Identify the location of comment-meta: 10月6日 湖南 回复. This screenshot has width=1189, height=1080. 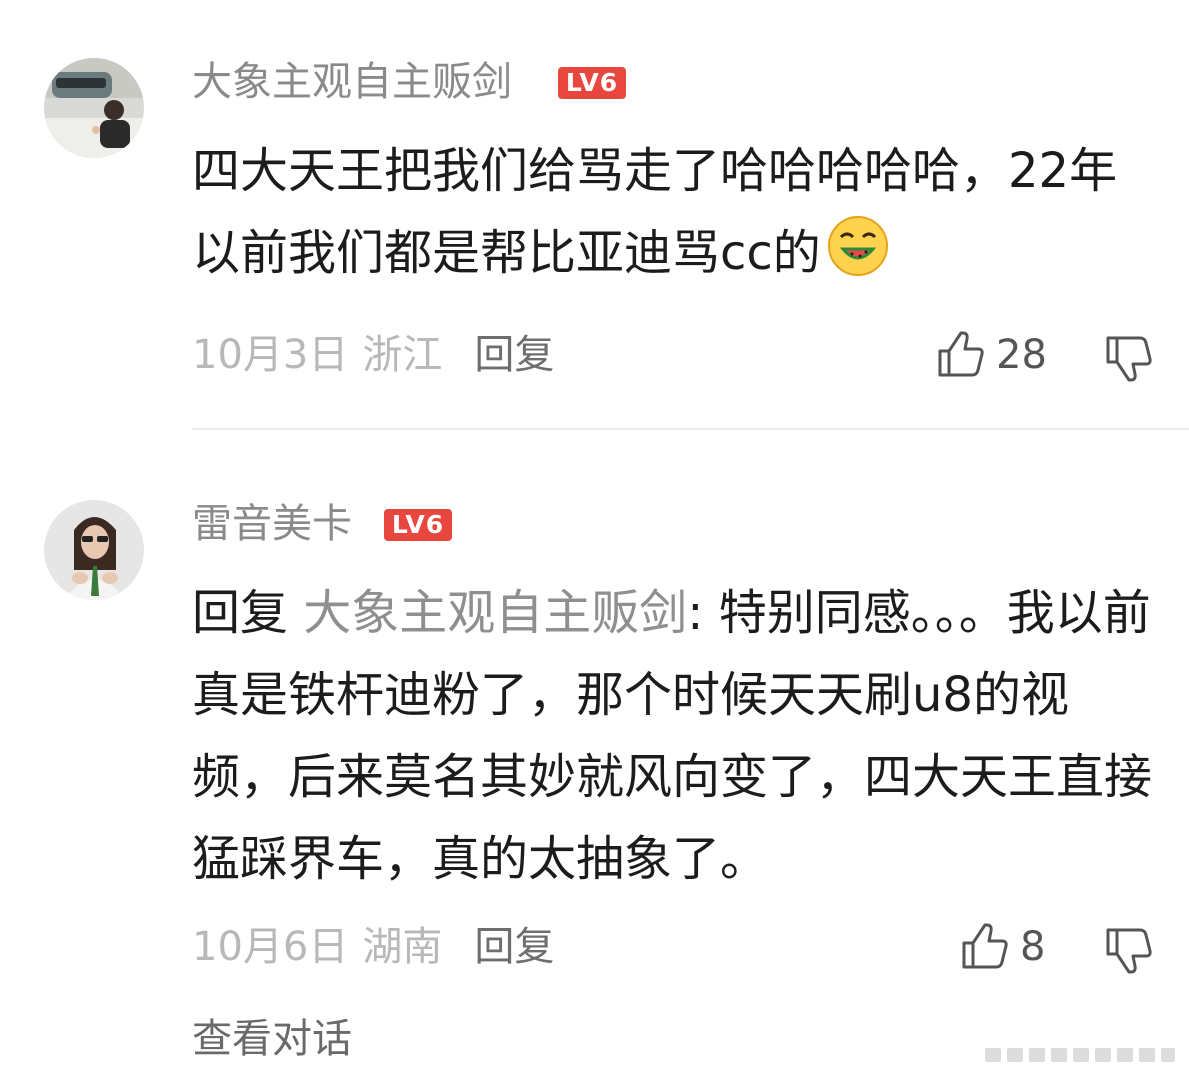
(373, 947).